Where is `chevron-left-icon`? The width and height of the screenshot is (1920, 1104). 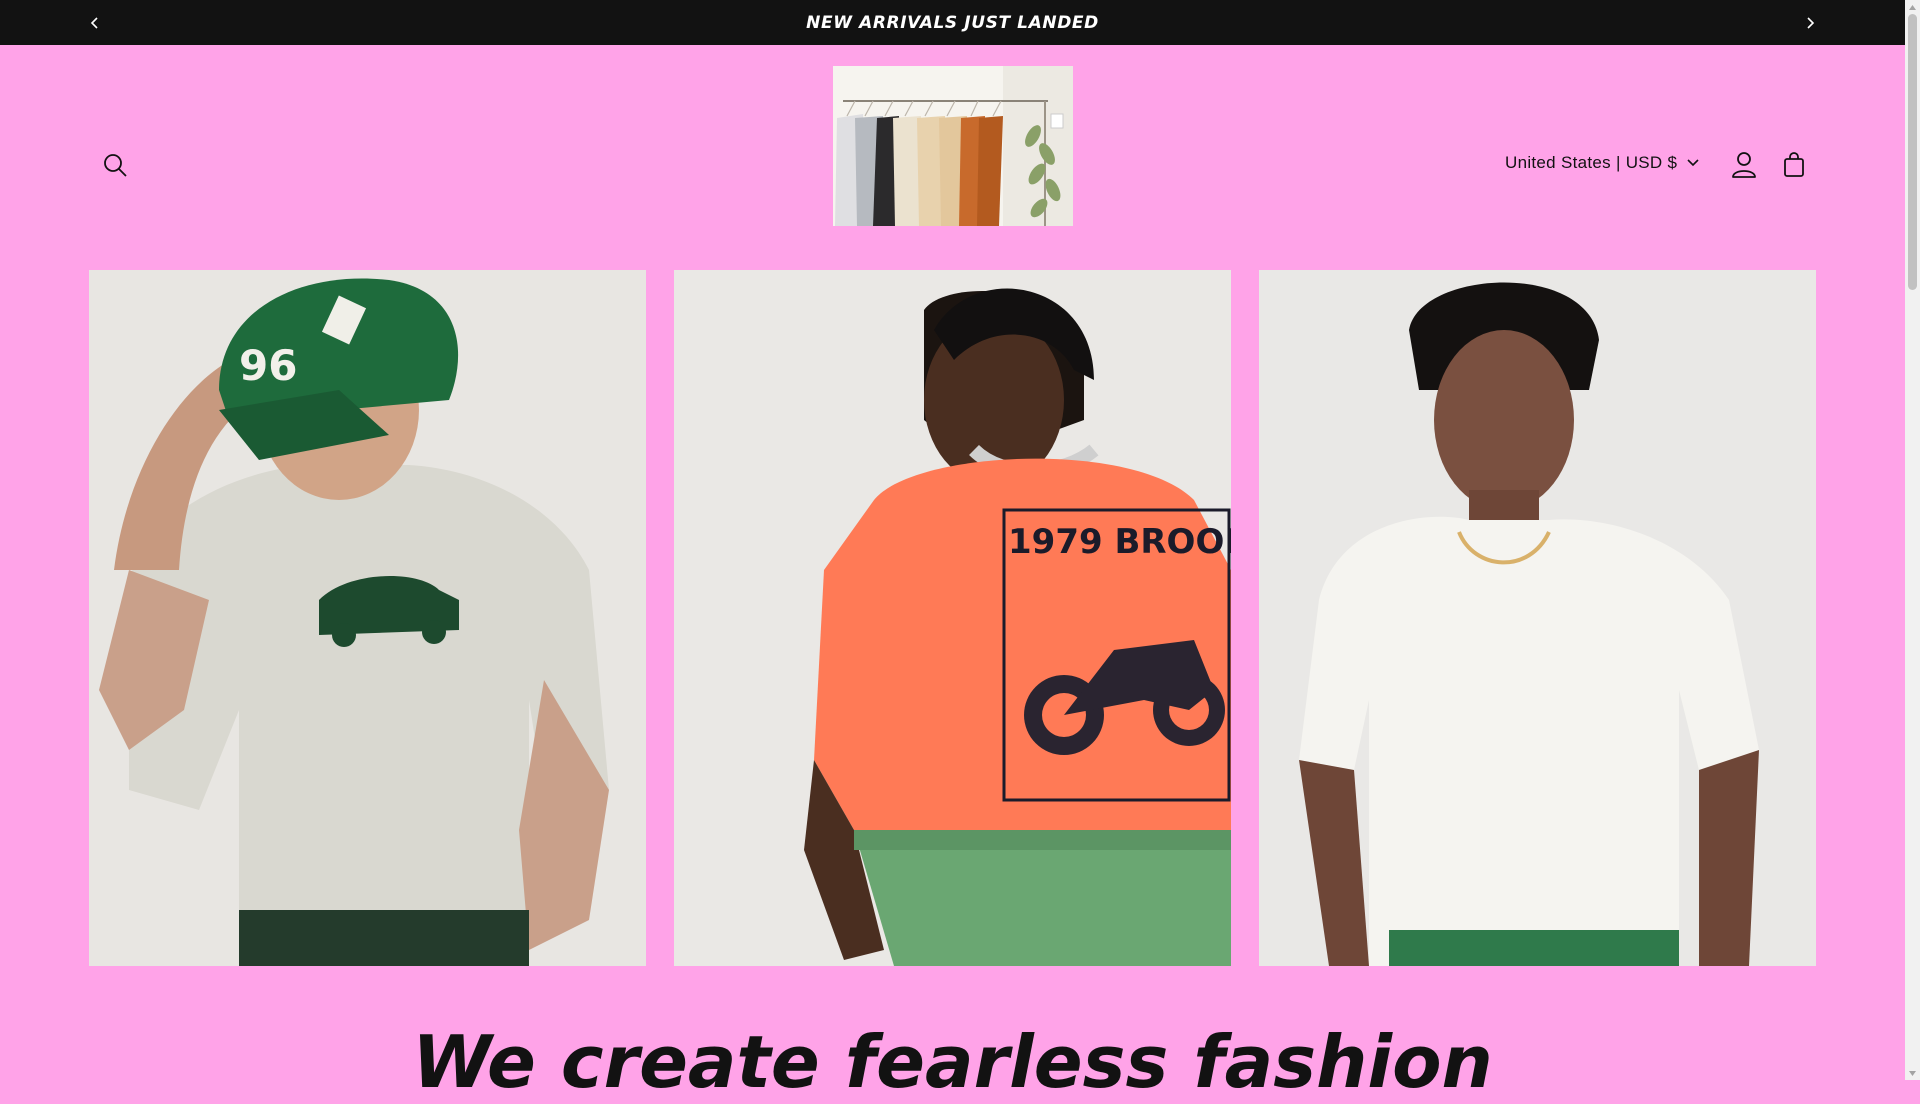
chevron-left-icon is located at coordinates (94, 23).